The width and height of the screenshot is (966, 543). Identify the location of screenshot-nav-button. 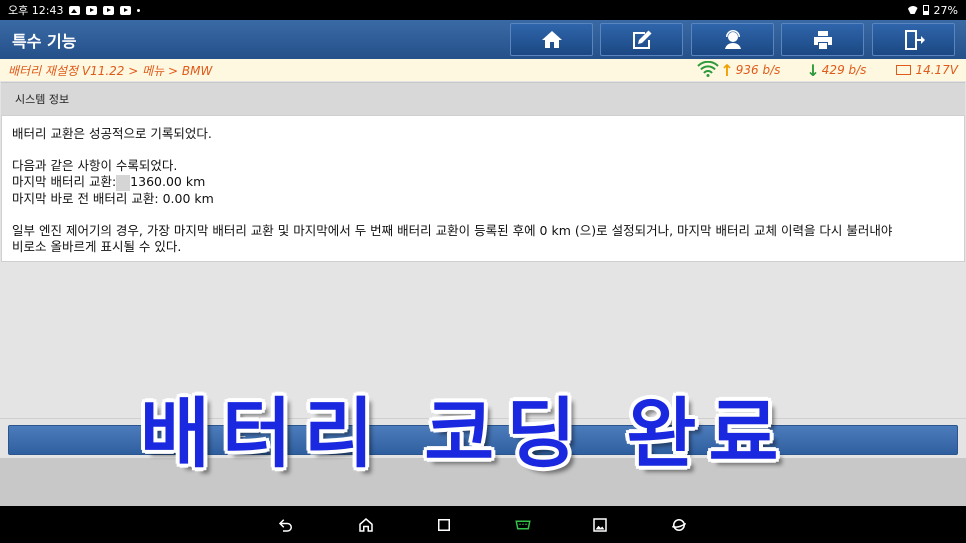
(600, 525).